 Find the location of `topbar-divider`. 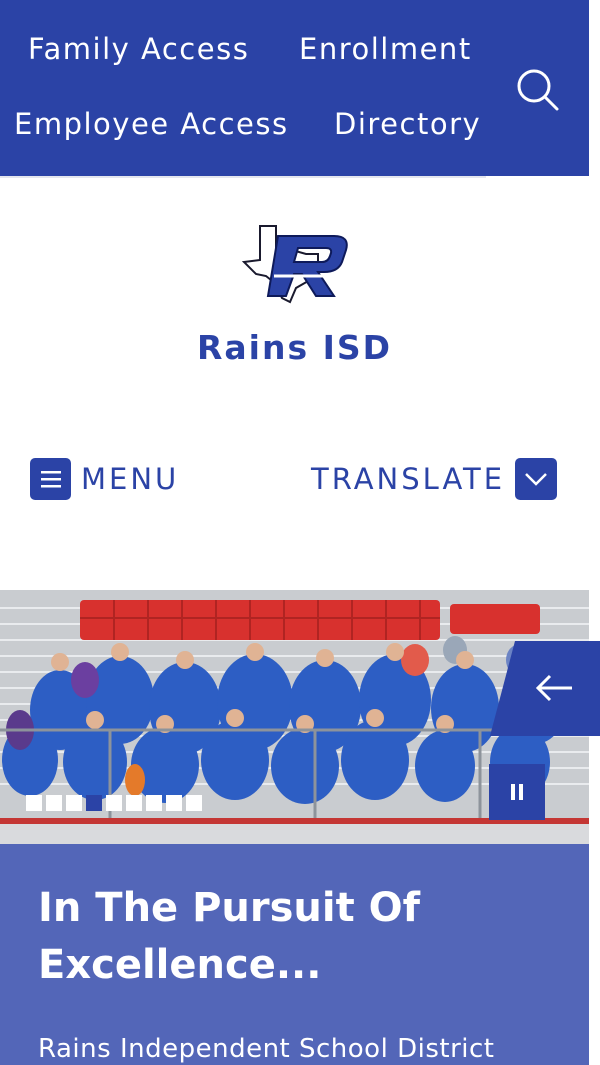

topbar-divider is located at coordinates (243, 177).